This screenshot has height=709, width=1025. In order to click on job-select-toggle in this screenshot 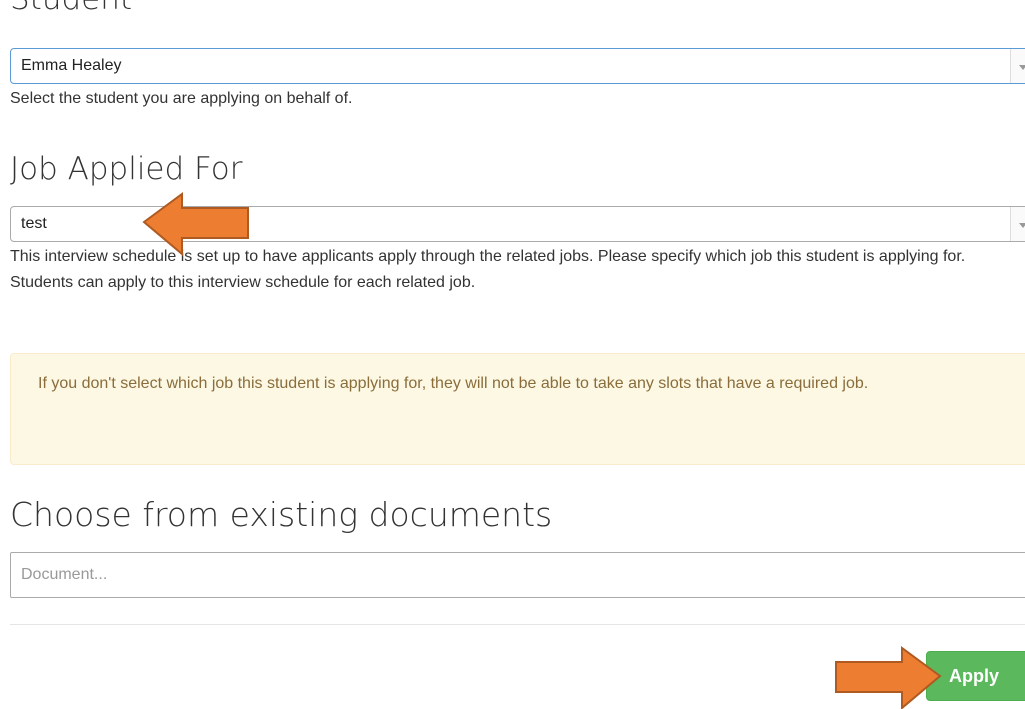, I will do `click(1017, 224)`.